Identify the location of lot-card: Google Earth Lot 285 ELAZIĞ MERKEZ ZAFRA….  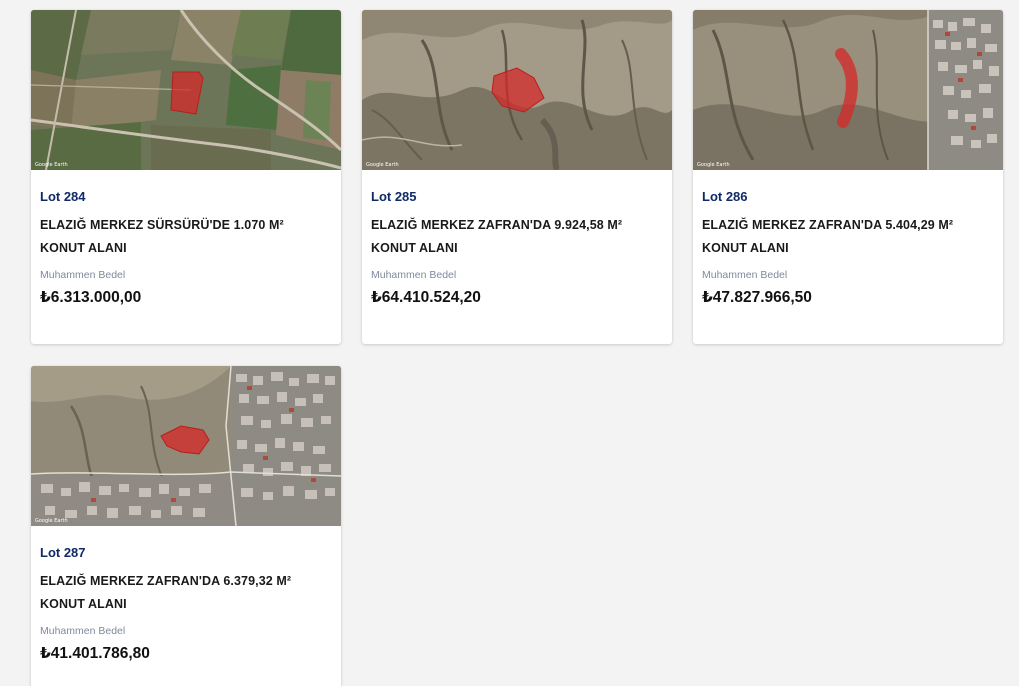
(517, 177).